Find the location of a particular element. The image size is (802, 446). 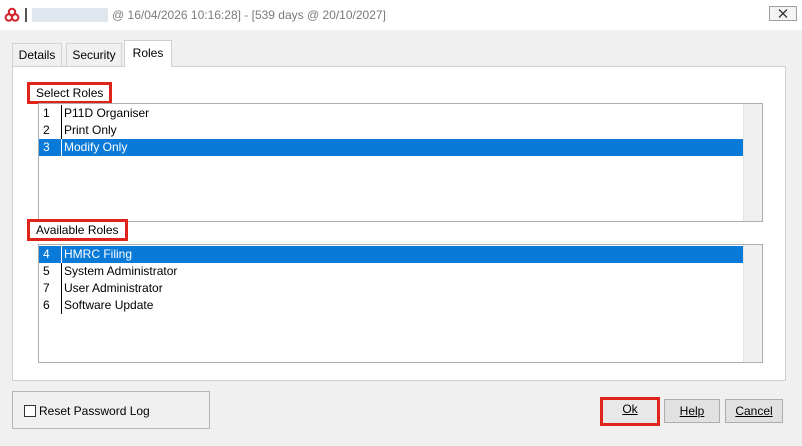

role-name: Modify Only is located at coordinates (96, 147).